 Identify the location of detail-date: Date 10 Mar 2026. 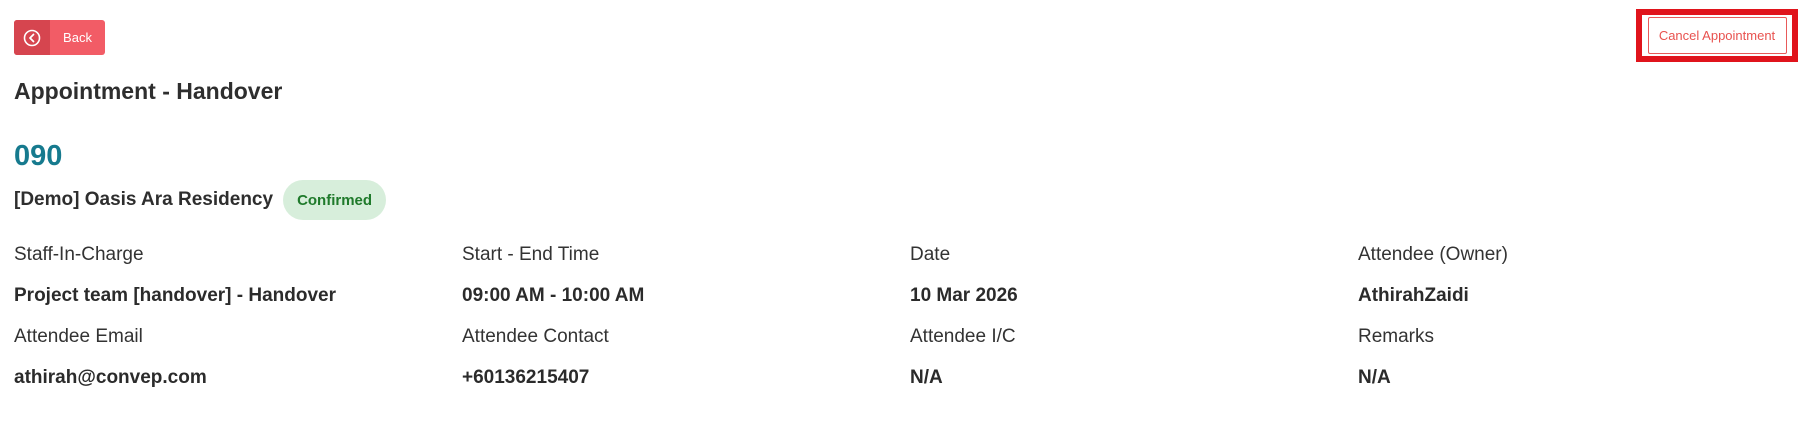
(1134, 285).